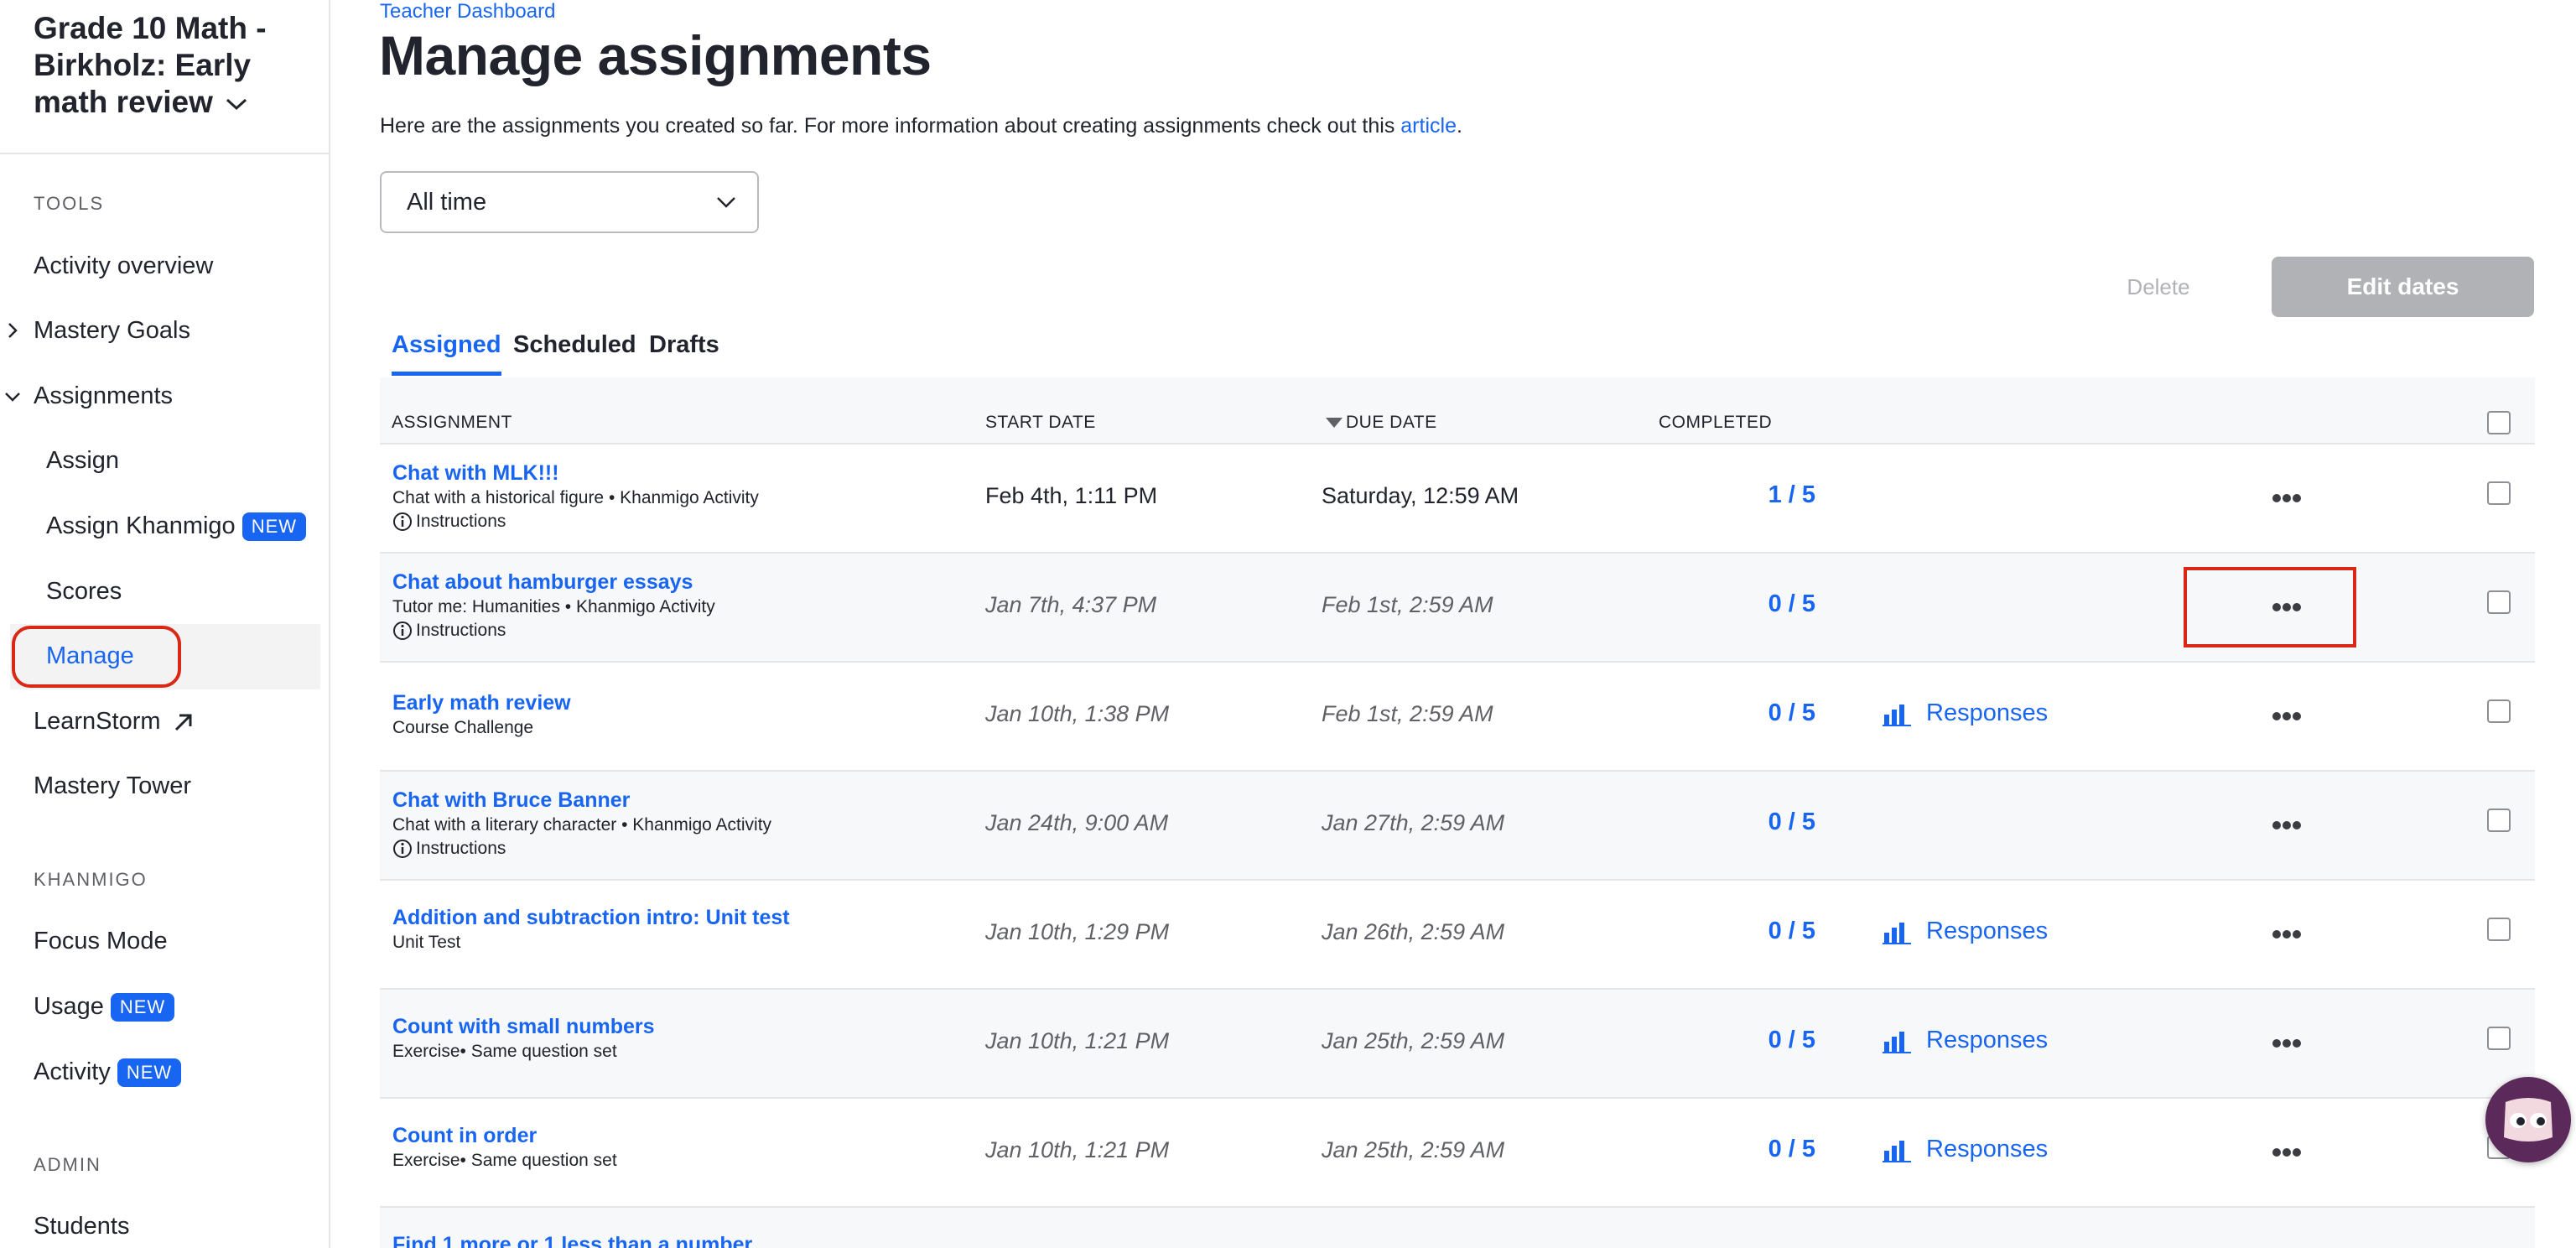  I want to click on chevron-right-icon, so click(12, 330).